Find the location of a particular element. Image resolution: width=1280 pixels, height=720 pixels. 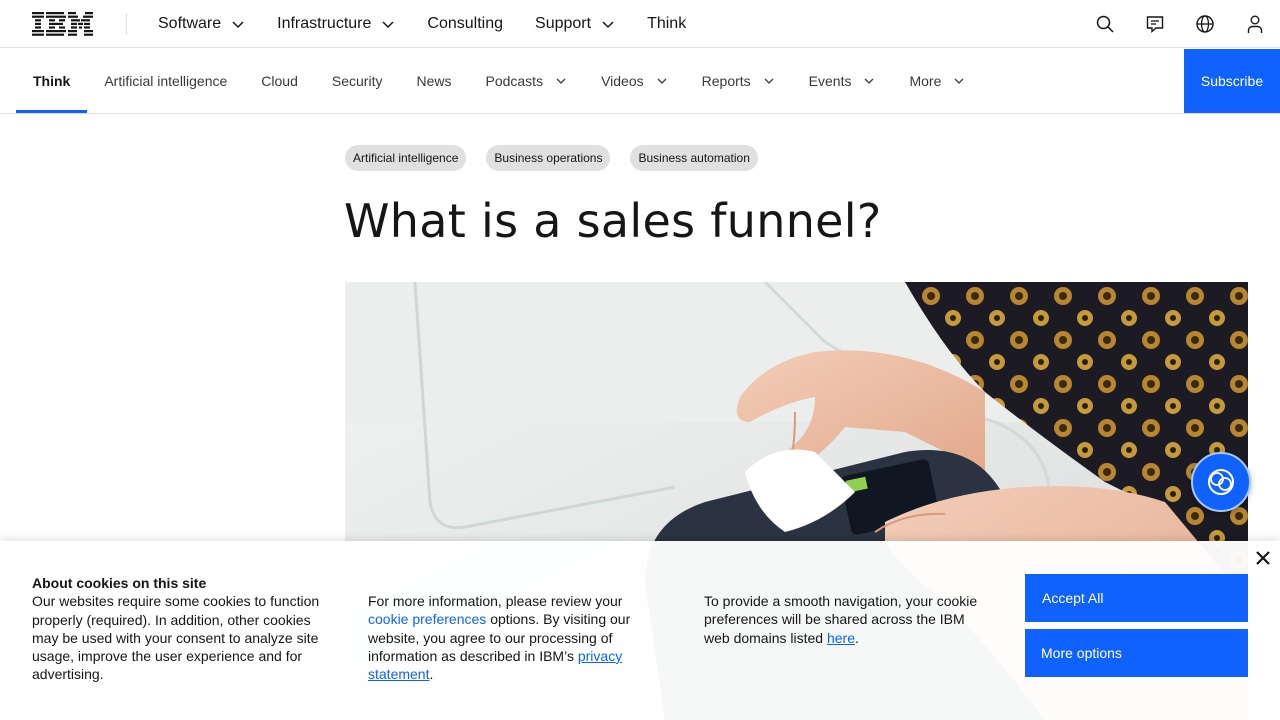

cookie-domains-end: . is located at coordinates (856, 637).